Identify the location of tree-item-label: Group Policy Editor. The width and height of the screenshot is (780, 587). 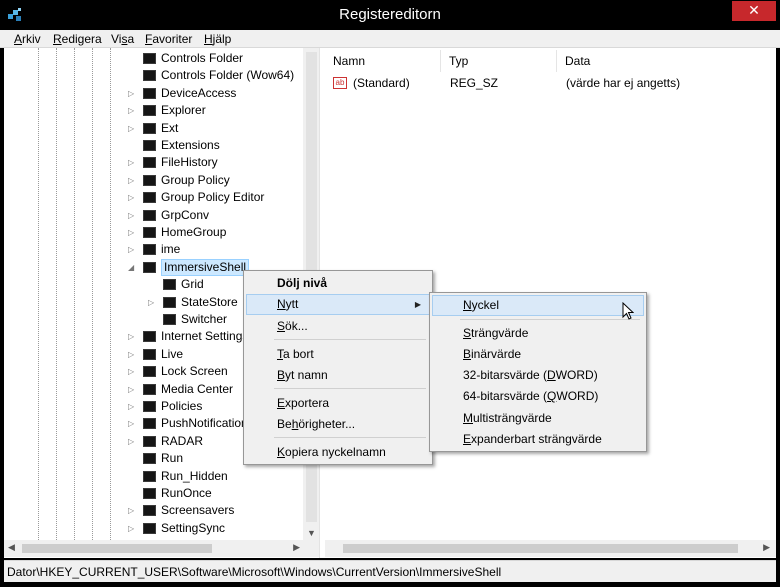
(213, 197).